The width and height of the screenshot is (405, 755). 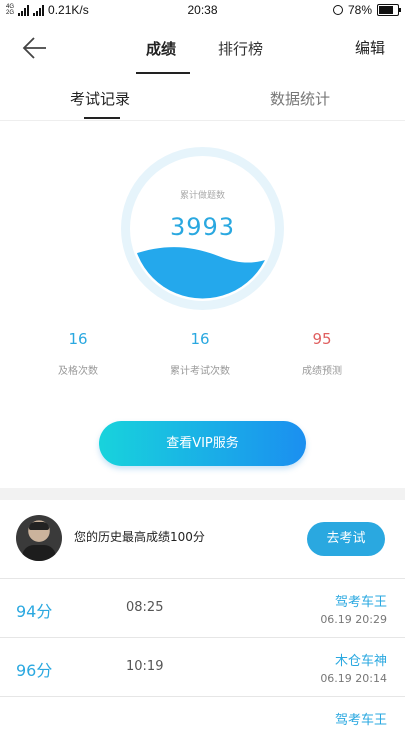 I want to click on record-date: 06.19 20:14, so click(x=353, y=678).